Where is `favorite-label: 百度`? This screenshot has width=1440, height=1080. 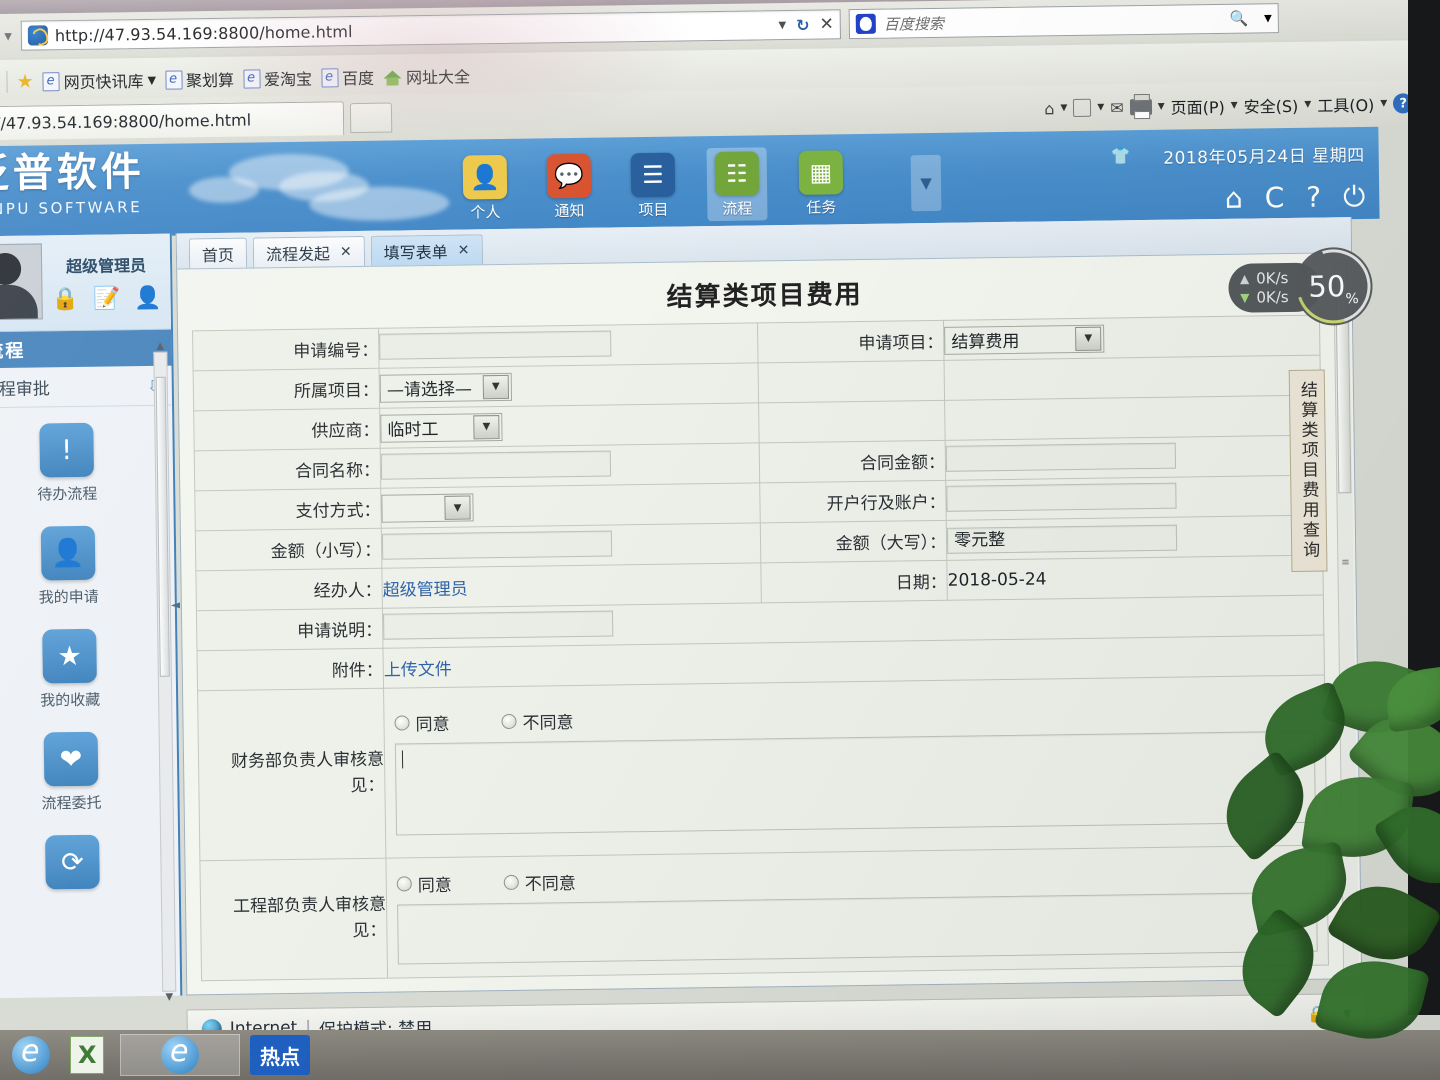
favorite-label: 百度 is located at coordinates (358, 78).